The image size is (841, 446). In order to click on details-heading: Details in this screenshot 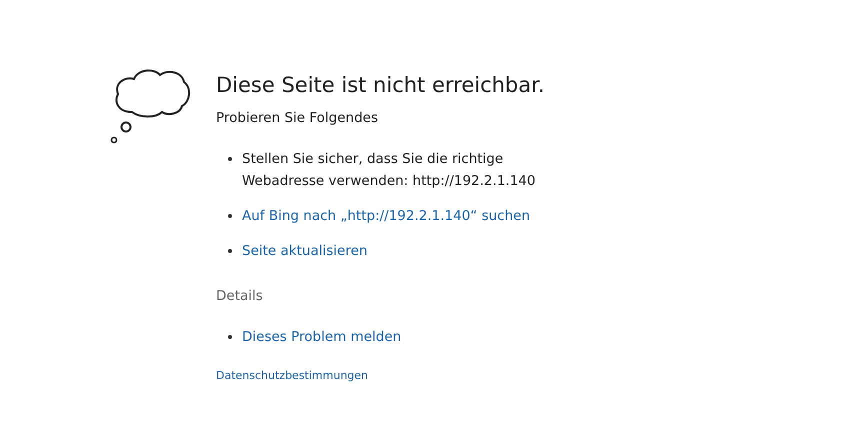, I will do `click(240, 296)`.